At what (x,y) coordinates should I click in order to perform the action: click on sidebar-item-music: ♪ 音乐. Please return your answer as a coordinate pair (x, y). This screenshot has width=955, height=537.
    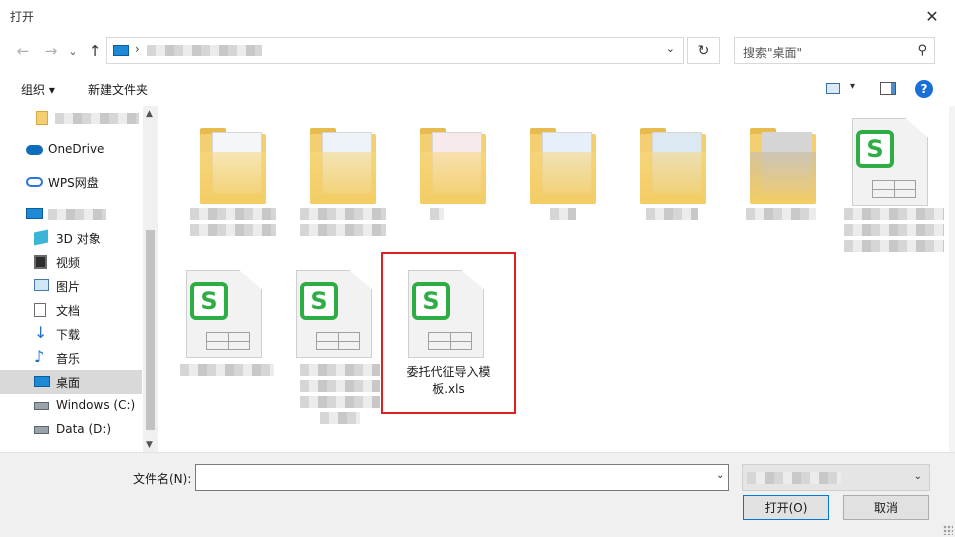
    Looking at the image, I should click on (71, 358).